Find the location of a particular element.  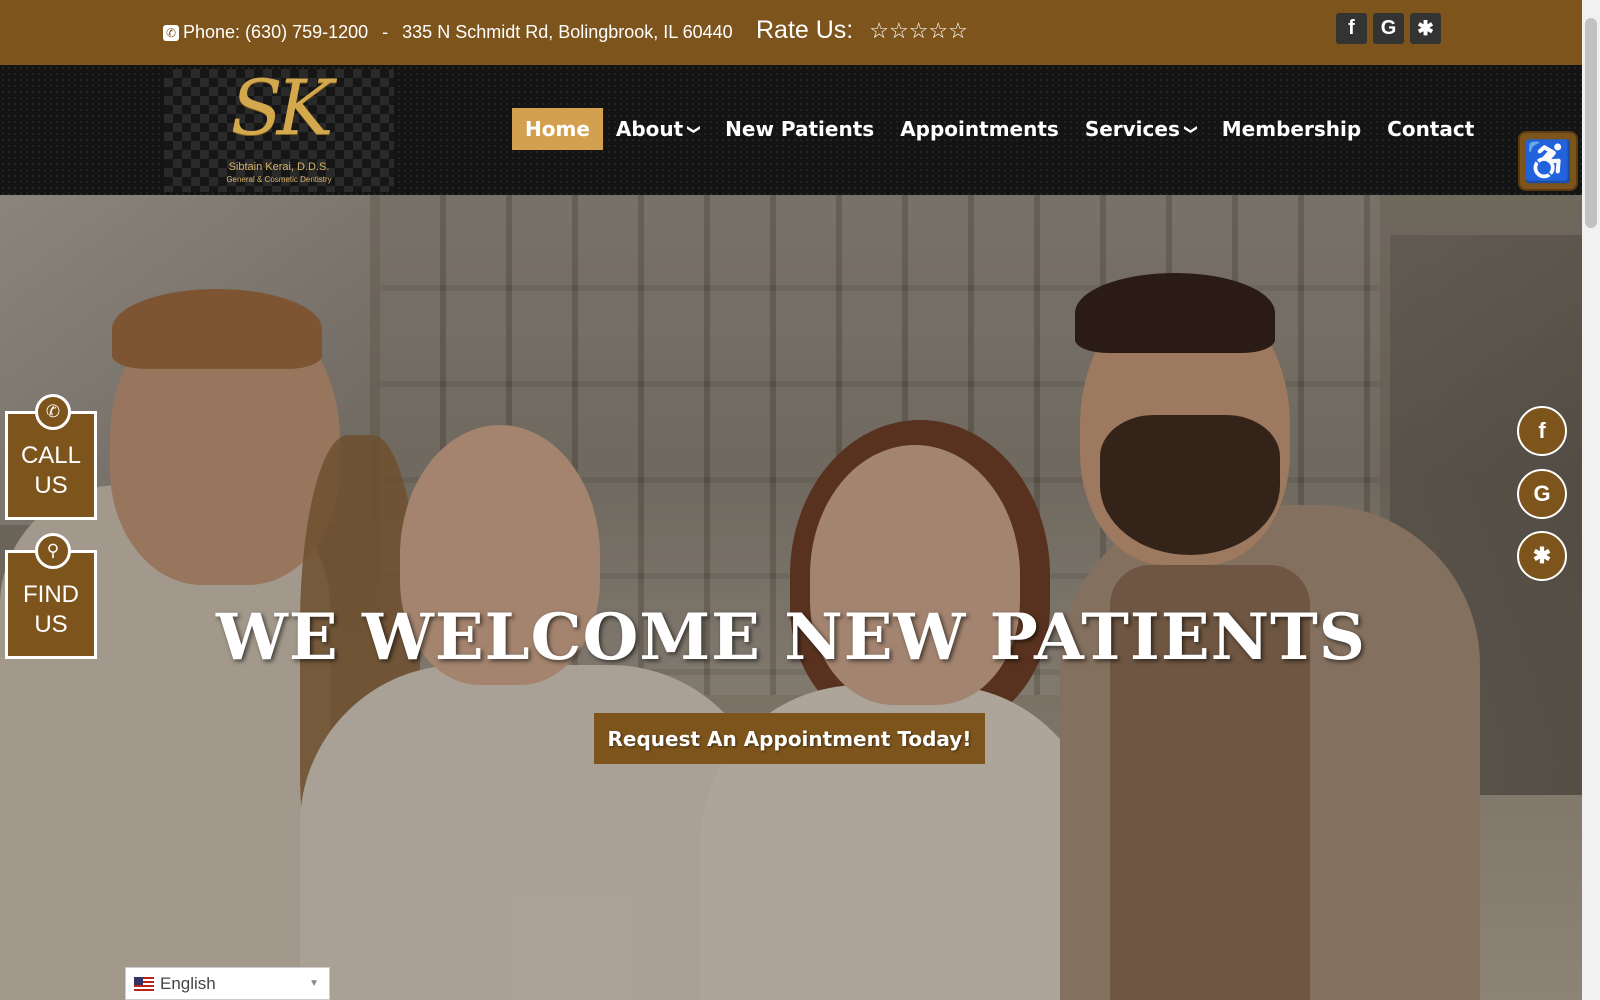

nav-contact: Contact is located at coordinates (1430, 129).